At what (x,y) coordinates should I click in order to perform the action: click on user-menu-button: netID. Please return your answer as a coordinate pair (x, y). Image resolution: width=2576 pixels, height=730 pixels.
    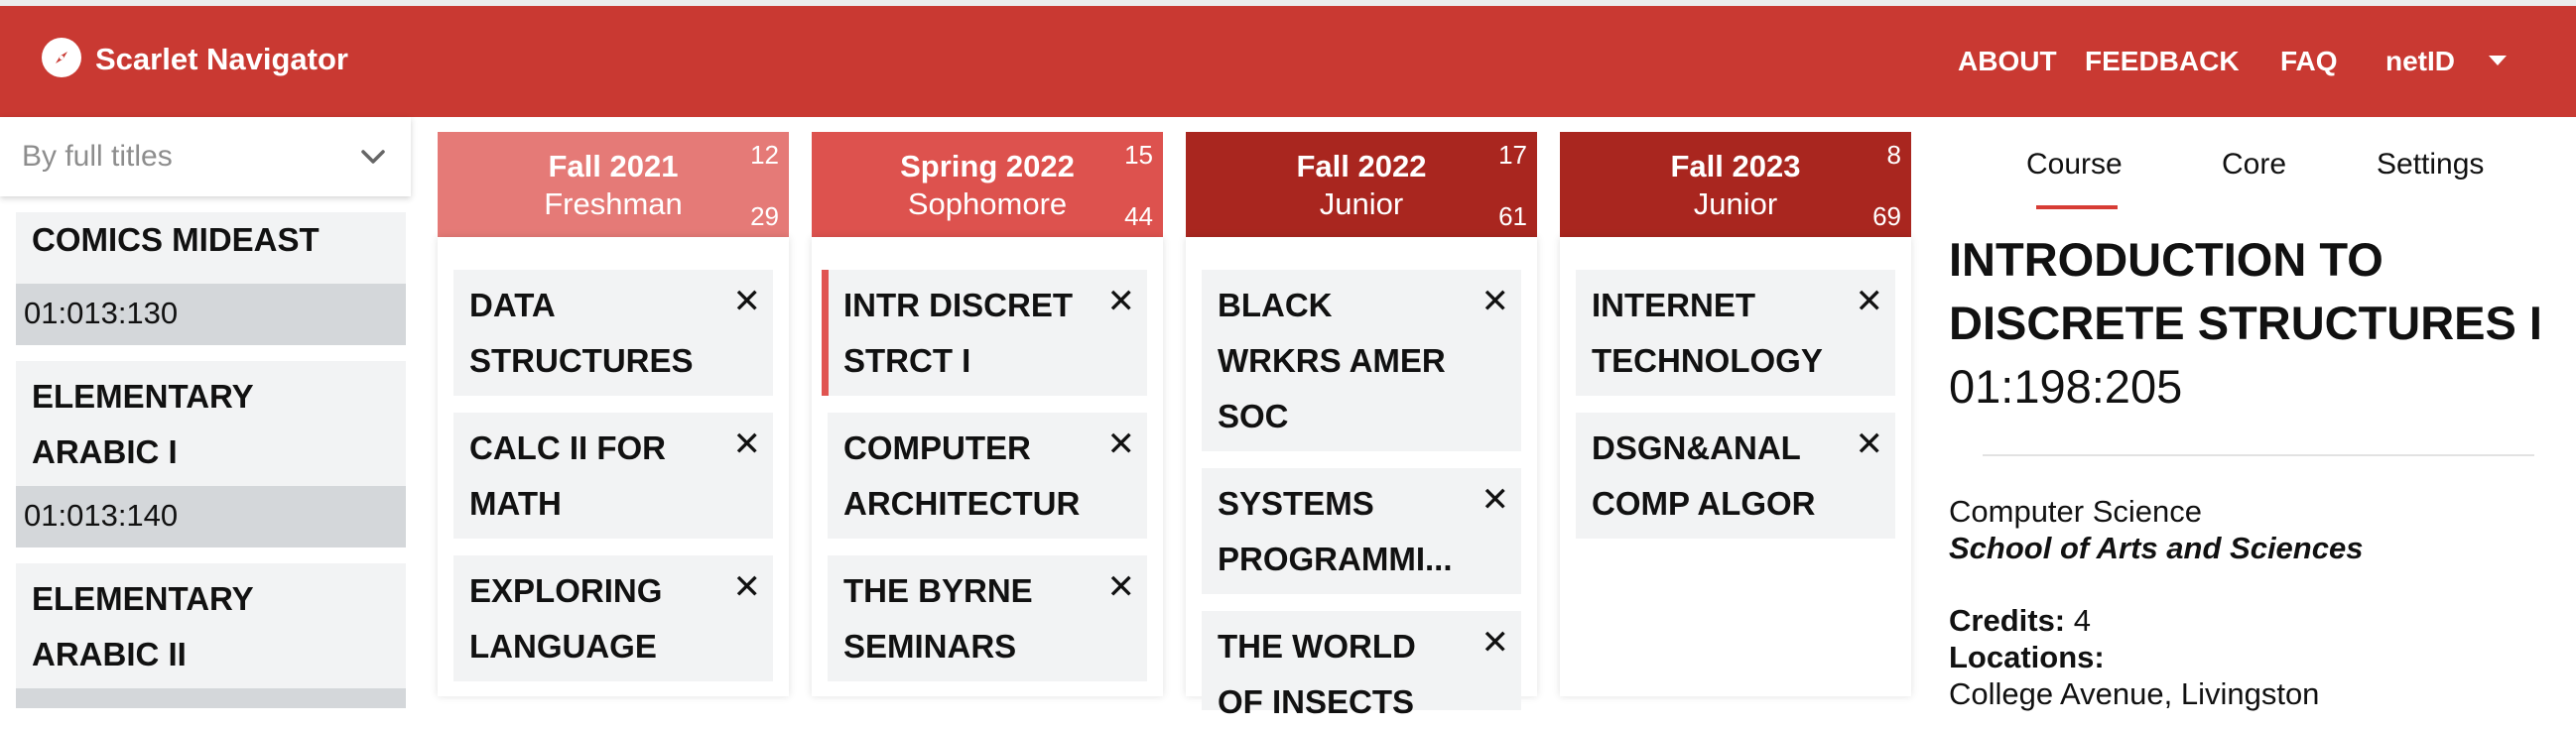
    Looking at the image, I should click on (2420, 62).